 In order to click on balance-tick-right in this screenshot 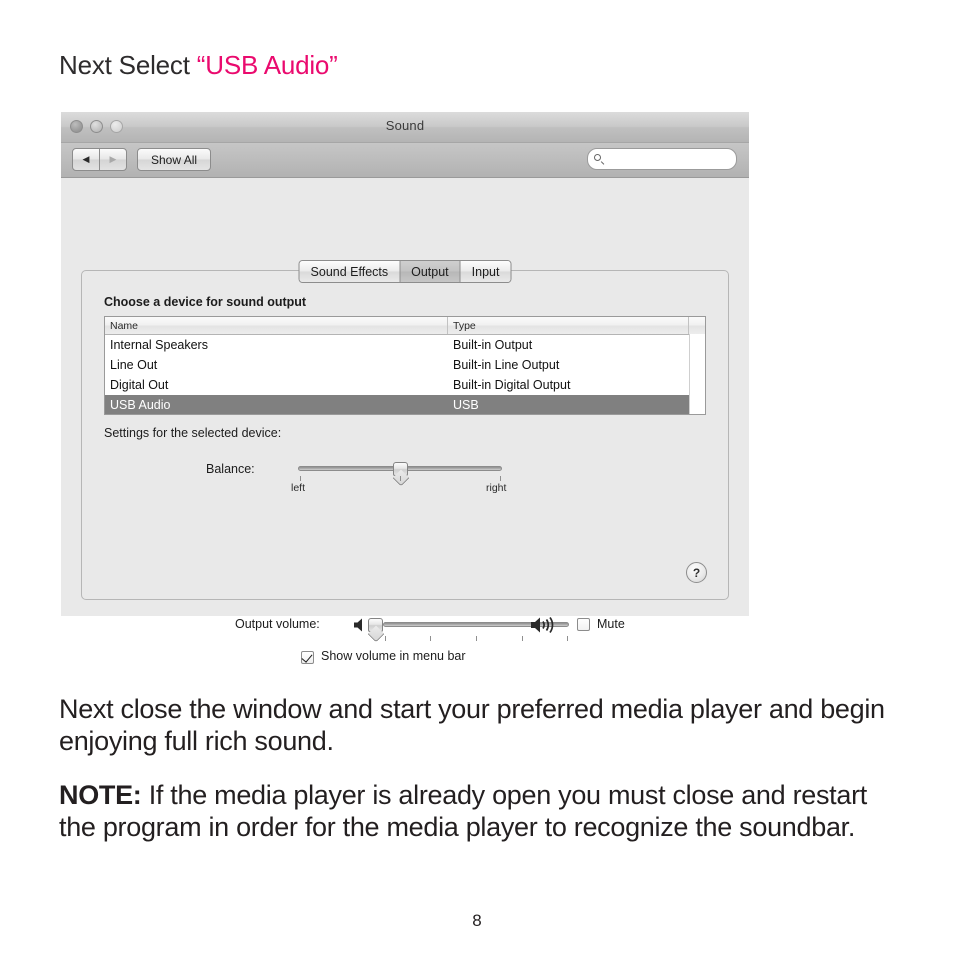, I will do `click(500, 478)`.